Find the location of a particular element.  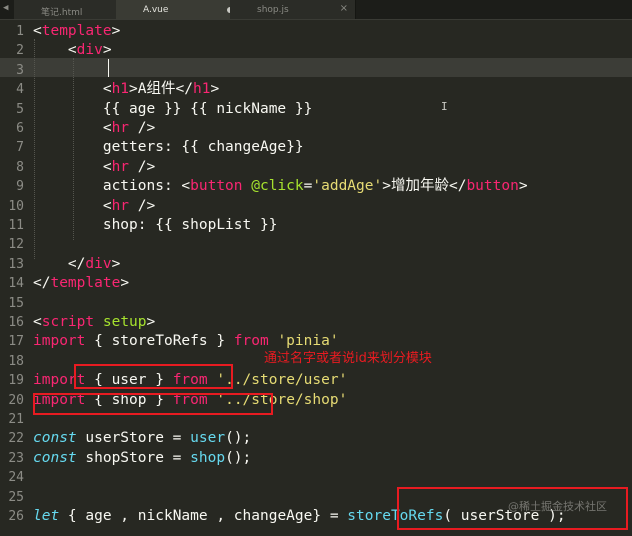

tab-shop-js: shop.js × is located at coordinates (293, 9).